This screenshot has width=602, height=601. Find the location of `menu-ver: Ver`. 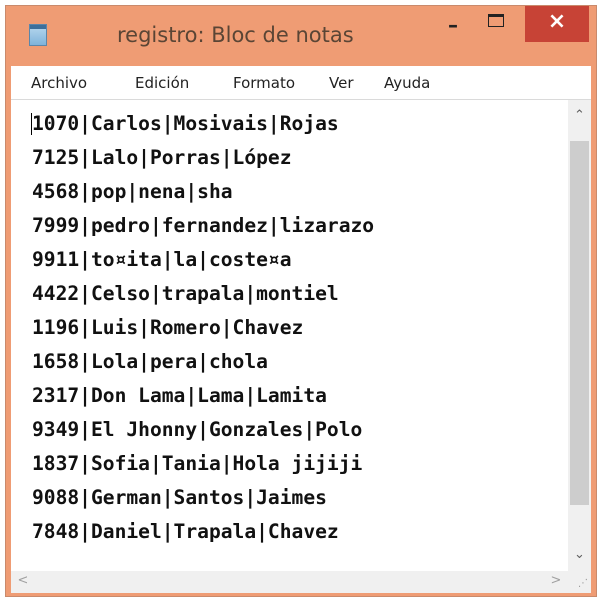

menu-ver: Ver is located at coordinates (341, 83).